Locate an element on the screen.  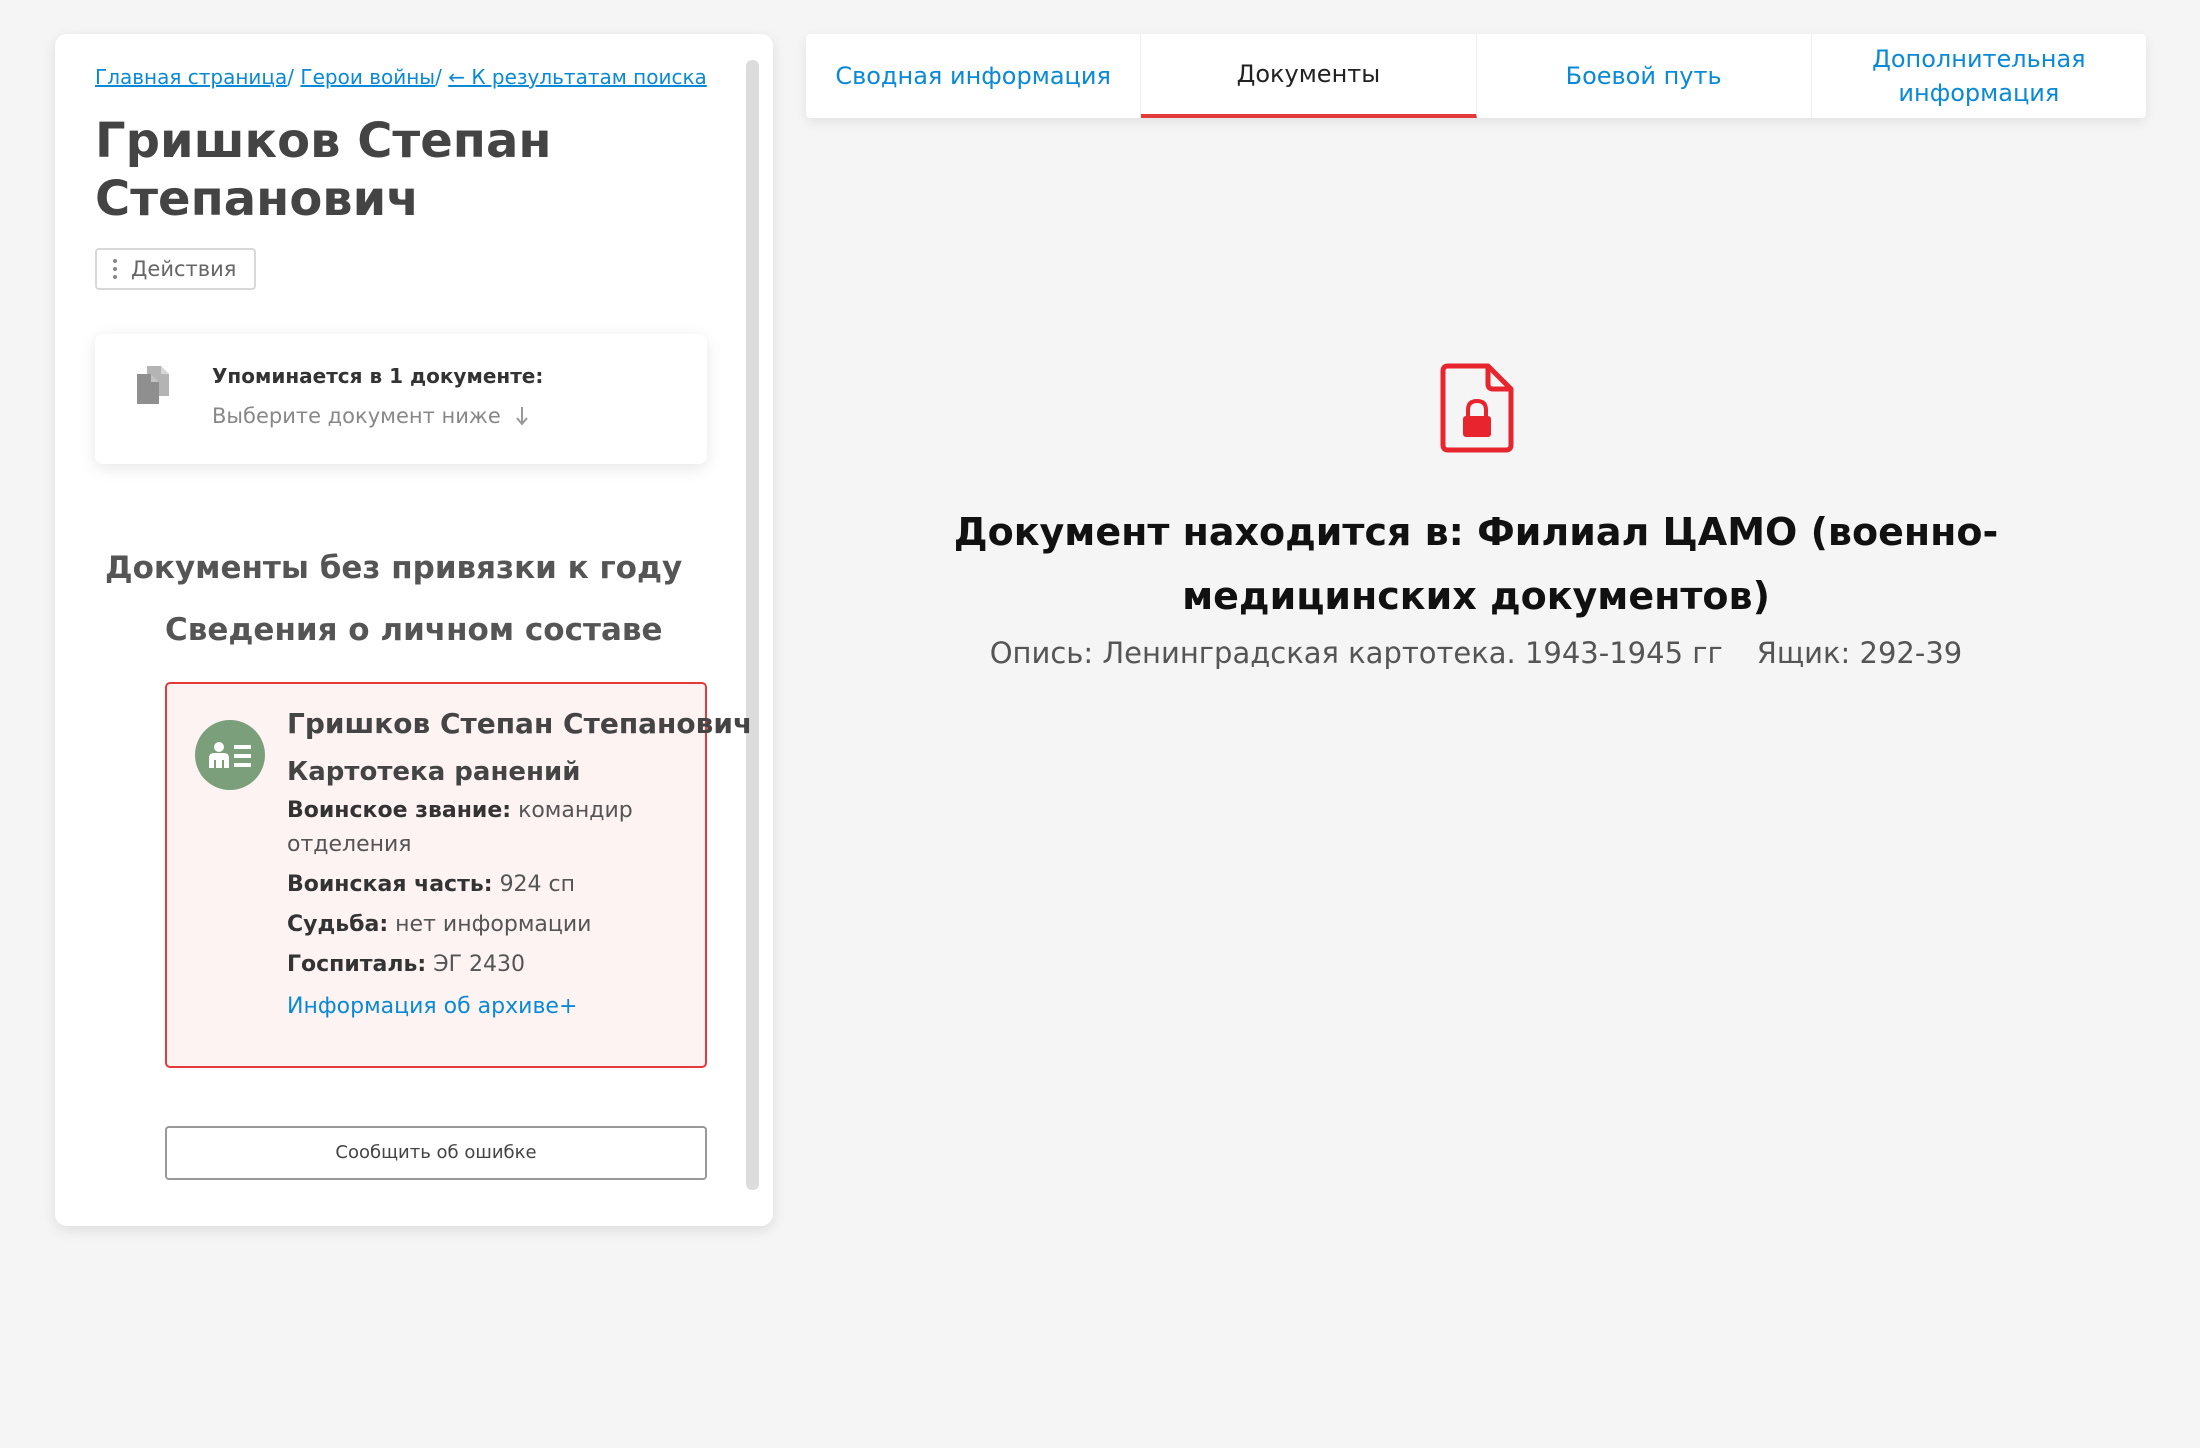
unit-label: Воинская часть: is located at coordinates (390, 884).